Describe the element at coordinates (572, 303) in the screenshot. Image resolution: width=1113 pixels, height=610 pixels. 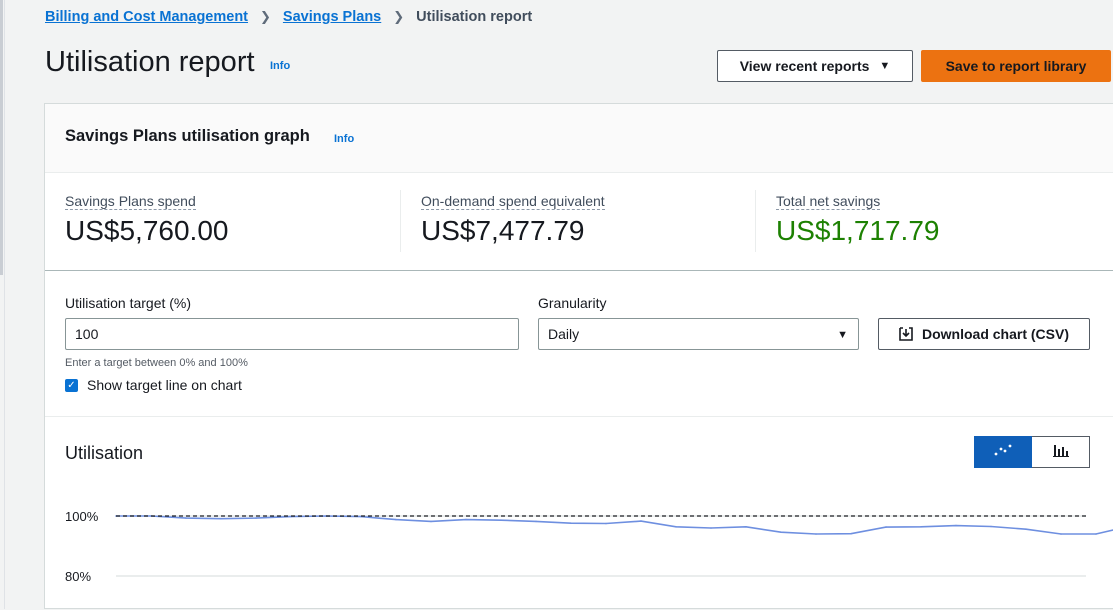
I see `granularity-label: Granularity` at that location.